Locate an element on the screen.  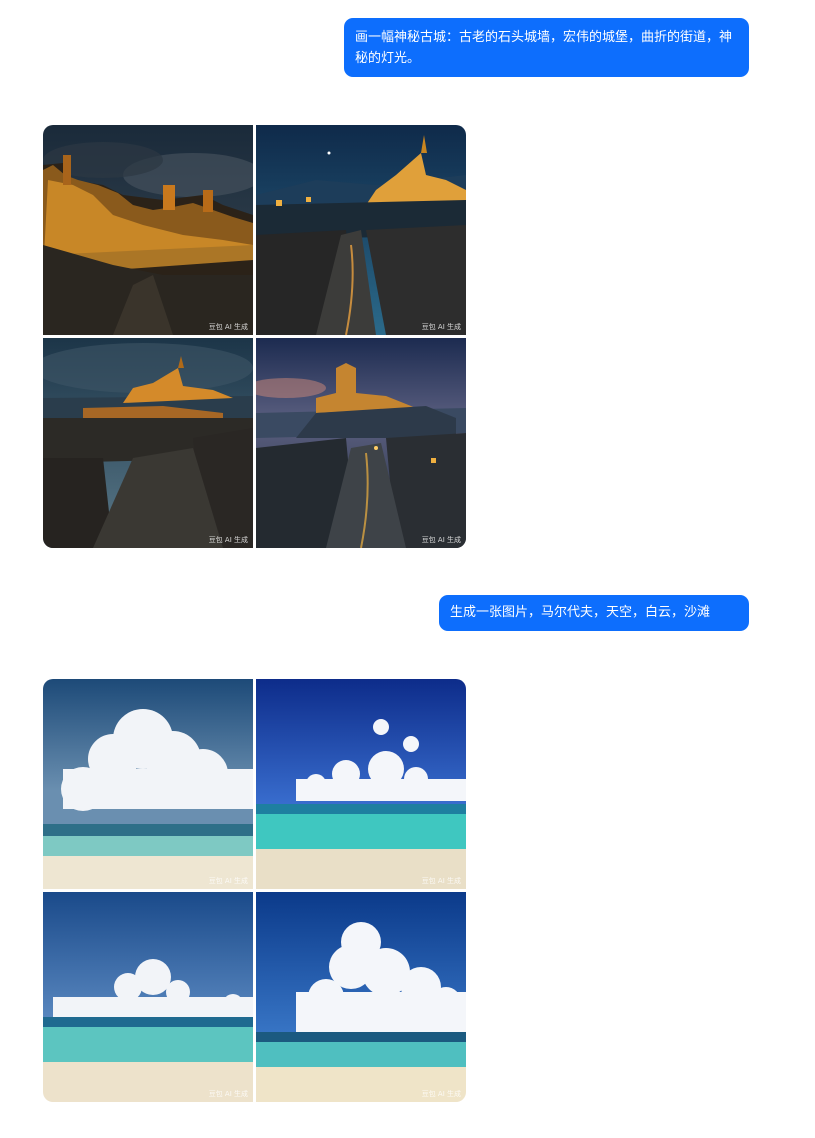
user-message-text: 画一幅神秘古城：古老的石头城墙，宏伟的城堡，曲折的街道，神秘的灯光。 is located at coordinates (544, 48).